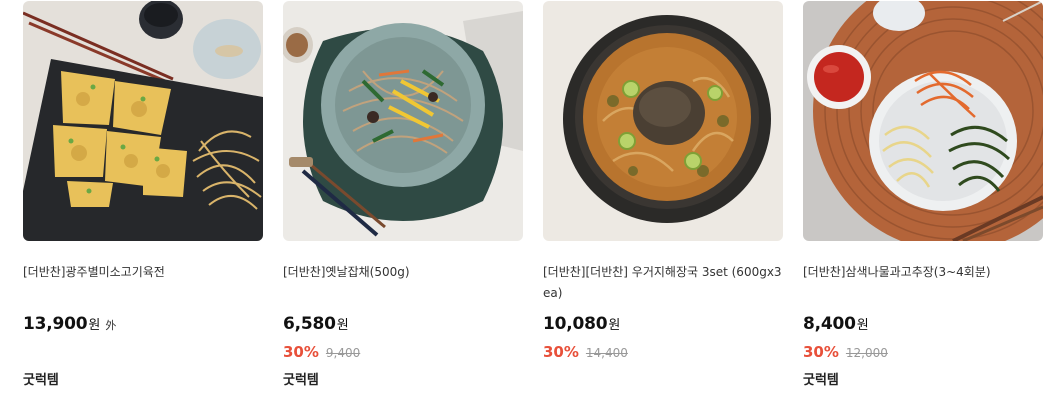 The width and height of the screenshot is (1051, 407). I want to click on product-name: [더반찬]광주별미소고기육전, so click(143, 272).